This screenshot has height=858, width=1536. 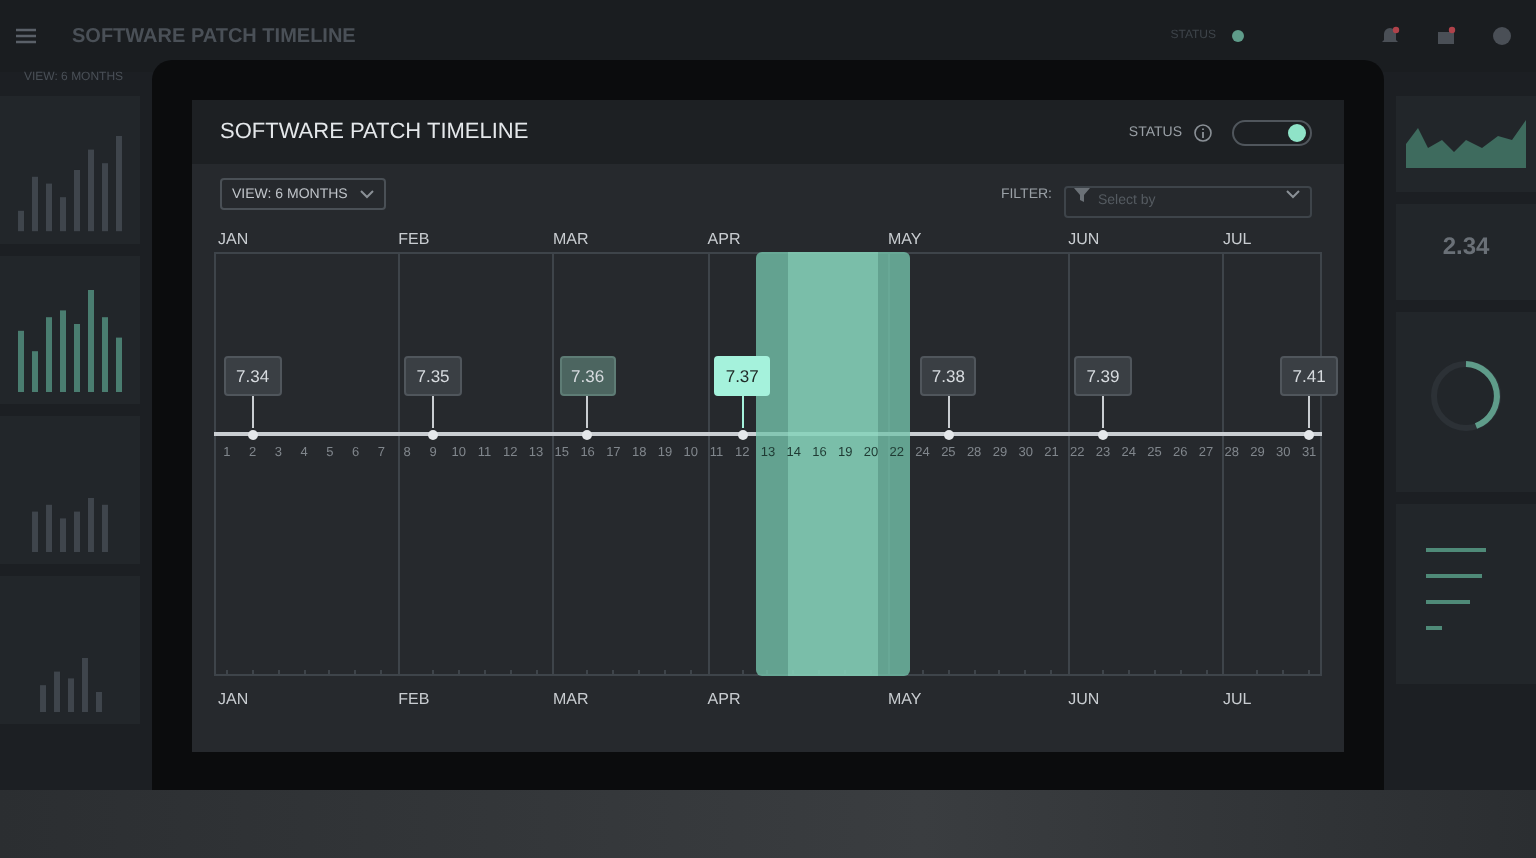 What do you see at coordinates (1082, 194) in the screenshot?
I see `filter-icon` at bounding box center [1082, 194].